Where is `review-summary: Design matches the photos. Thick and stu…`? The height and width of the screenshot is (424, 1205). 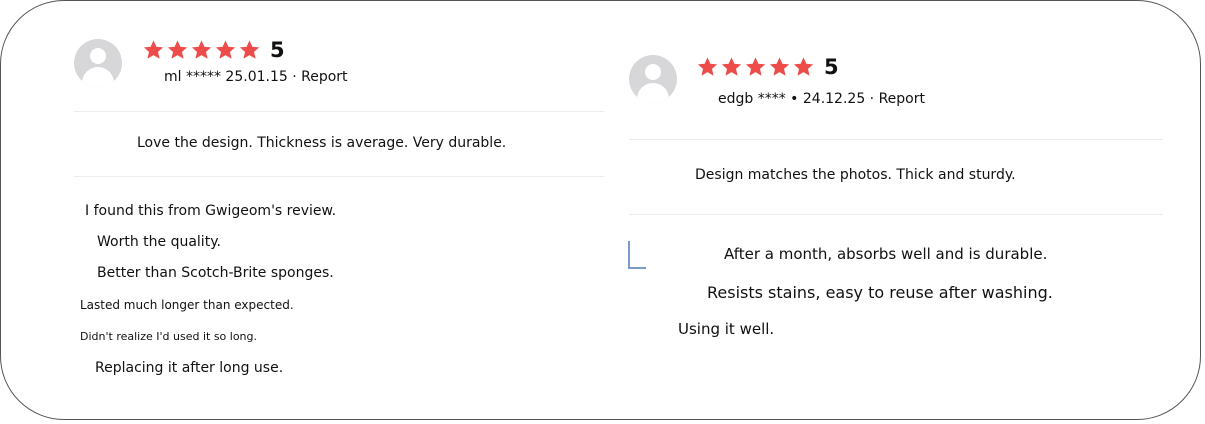
review-summary: Design matches the photos. Thick and stu… is located at coordinates (855, 175).